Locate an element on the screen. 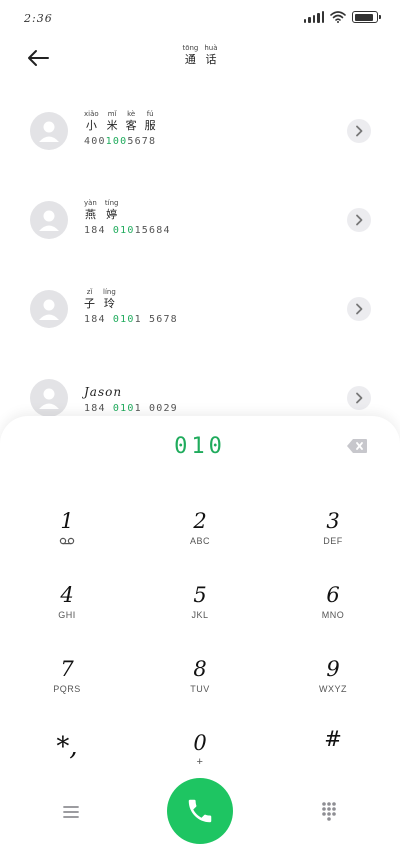  key-9: 9 WXYZ is located at coordinates (333, 686).